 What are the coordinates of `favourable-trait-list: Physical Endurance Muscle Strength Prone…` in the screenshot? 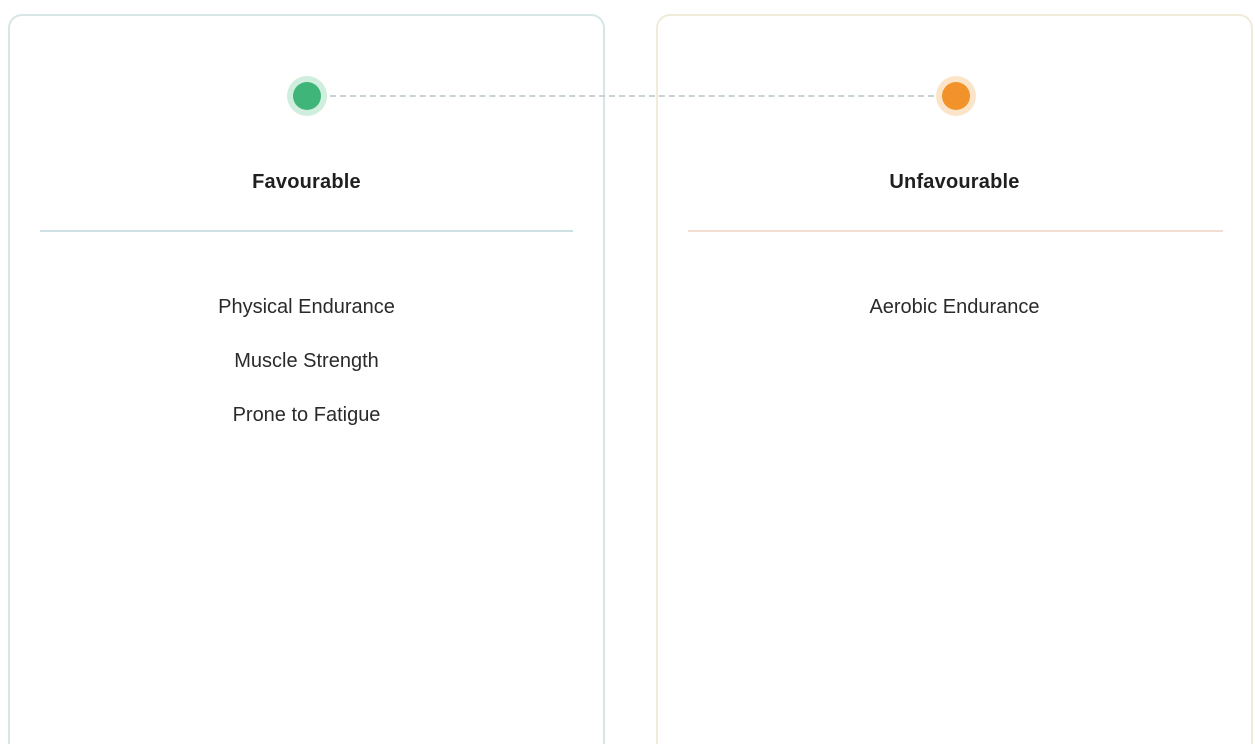 It's located at (306, 375).